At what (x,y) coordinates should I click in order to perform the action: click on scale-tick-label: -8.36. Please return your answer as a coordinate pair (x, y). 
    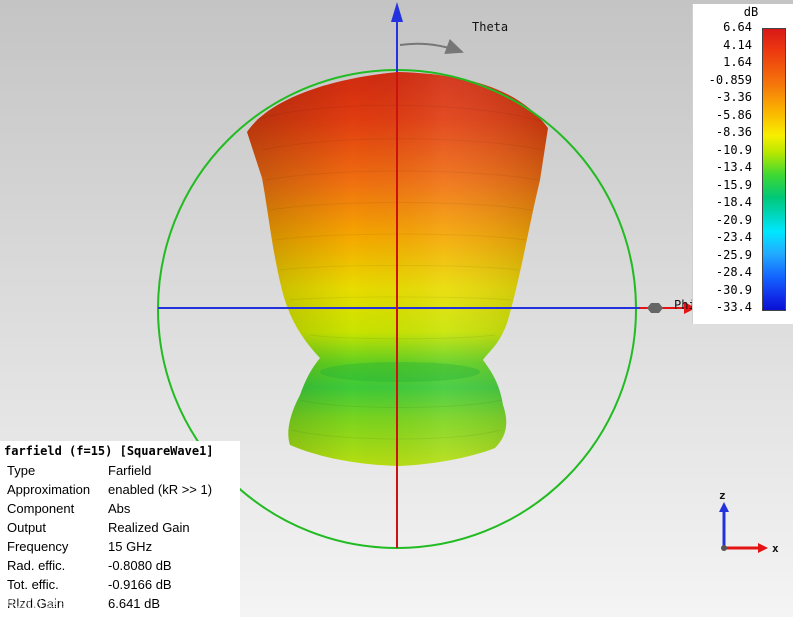
    Looking at the image, I should click on (733, 132).